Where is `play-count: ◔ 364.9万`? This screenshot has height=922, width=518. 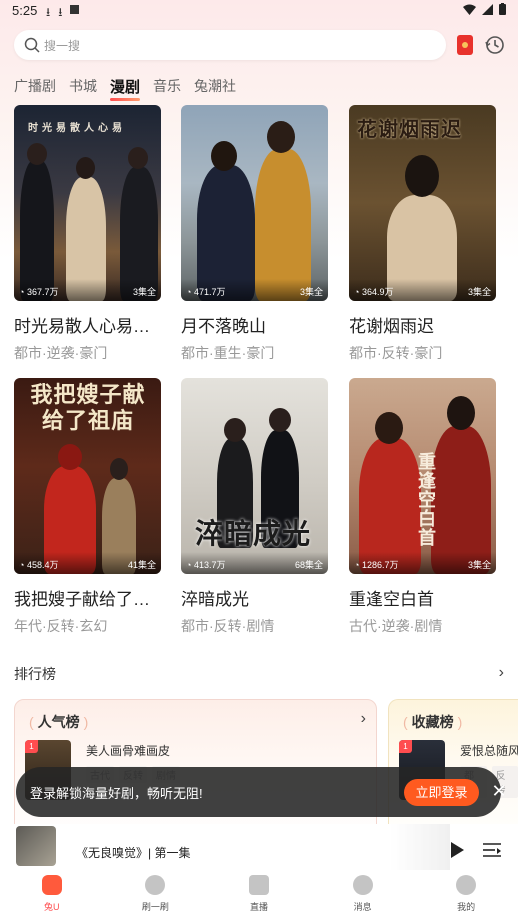 play-count: ◔ 364.9万 is located at coordinates (374, 292).